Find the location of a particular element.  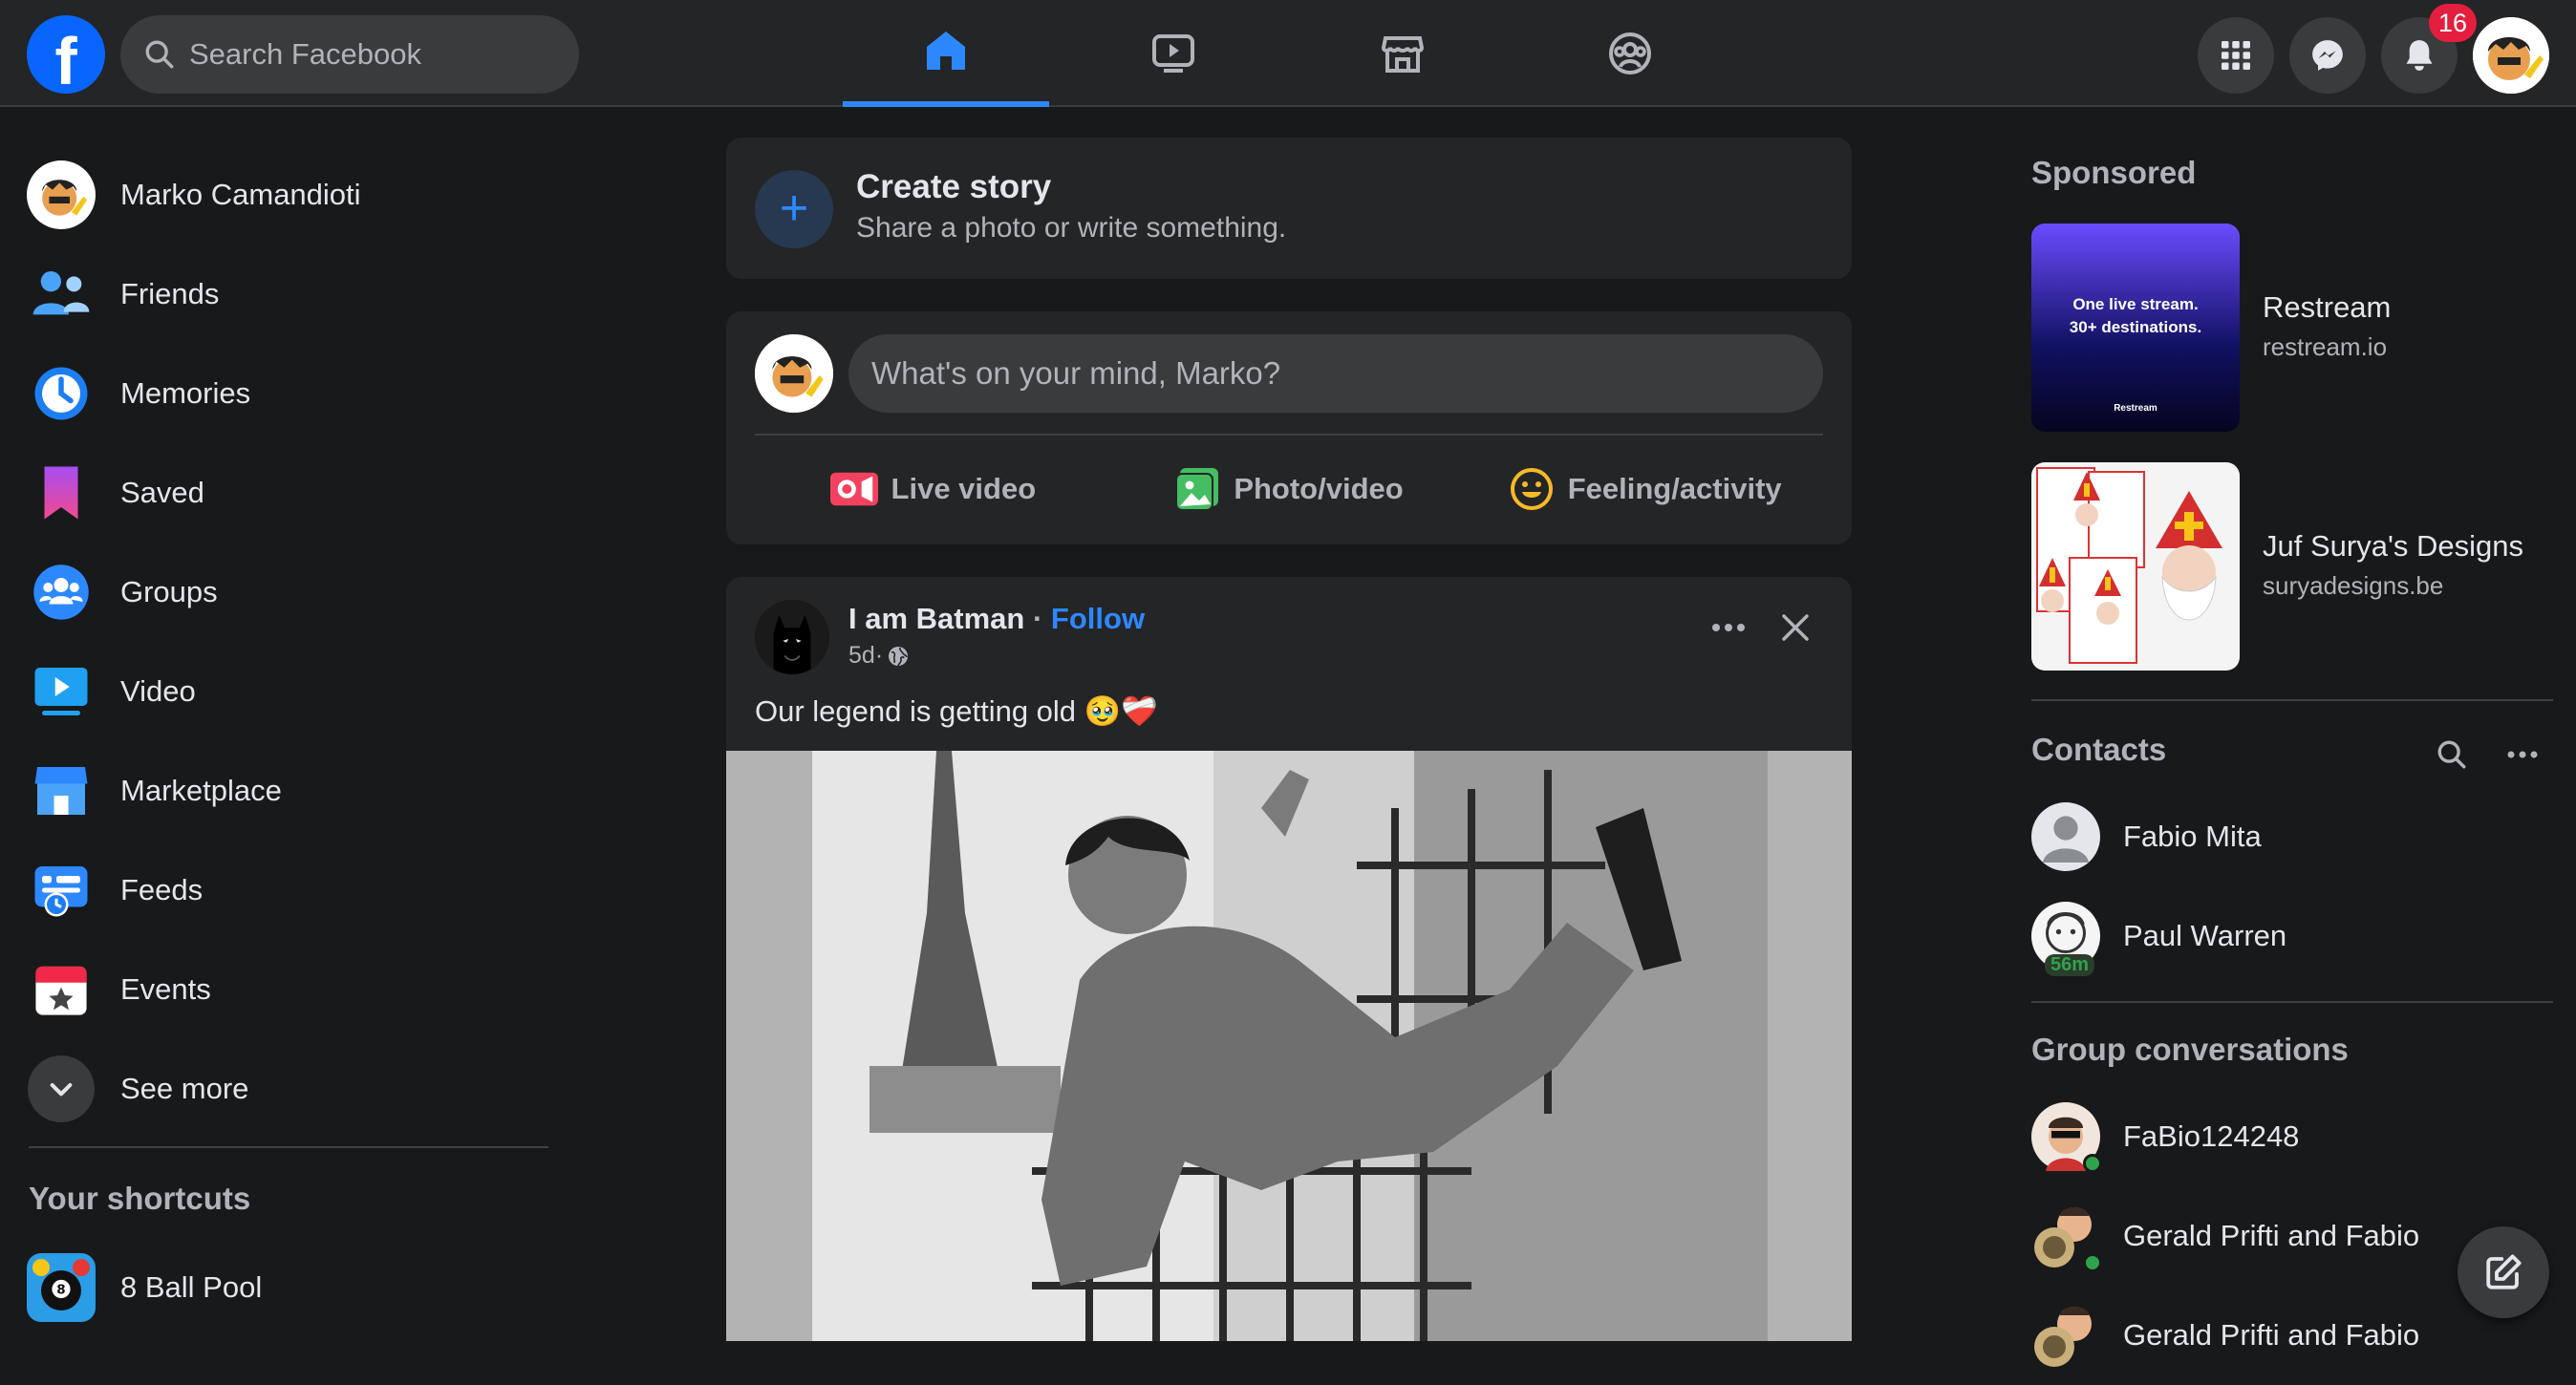

contacts-title: Contacts is located at coordinates (2099, 749).